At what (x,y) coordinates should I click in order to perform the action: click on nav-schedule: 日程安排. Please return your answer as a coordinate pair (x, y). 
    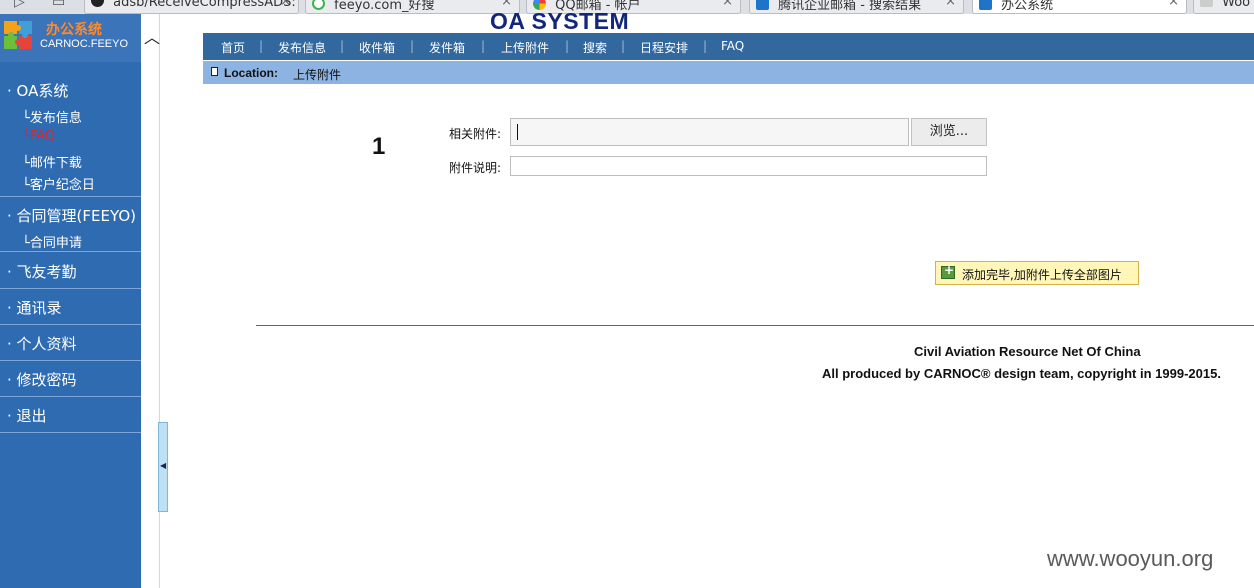
    Looking at the image, I should click on (664, 47).